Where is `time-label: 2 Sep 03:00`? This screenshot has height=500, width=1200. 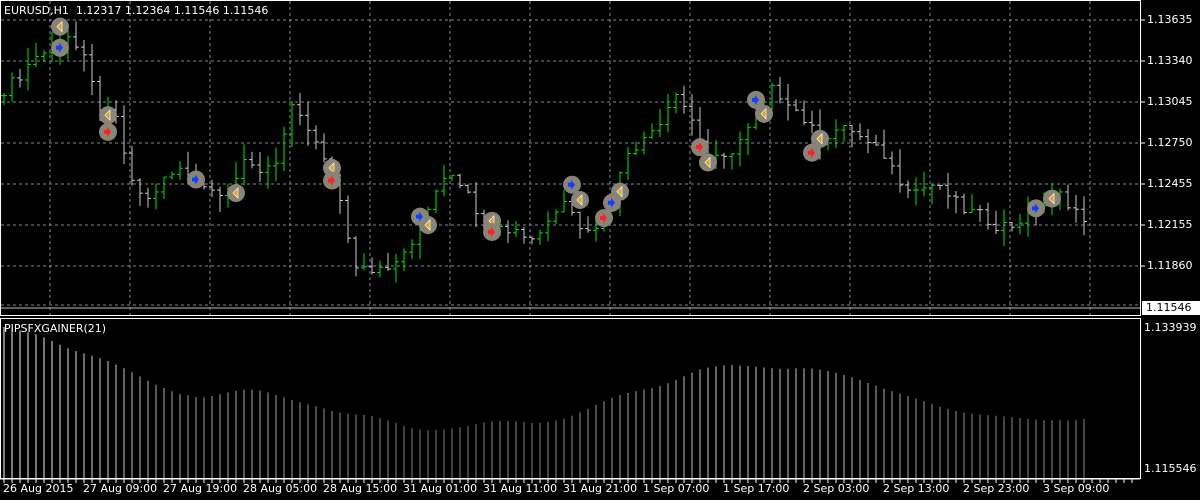
time-label: 2 Sep 03:00 is located at coordinates (836, 488).